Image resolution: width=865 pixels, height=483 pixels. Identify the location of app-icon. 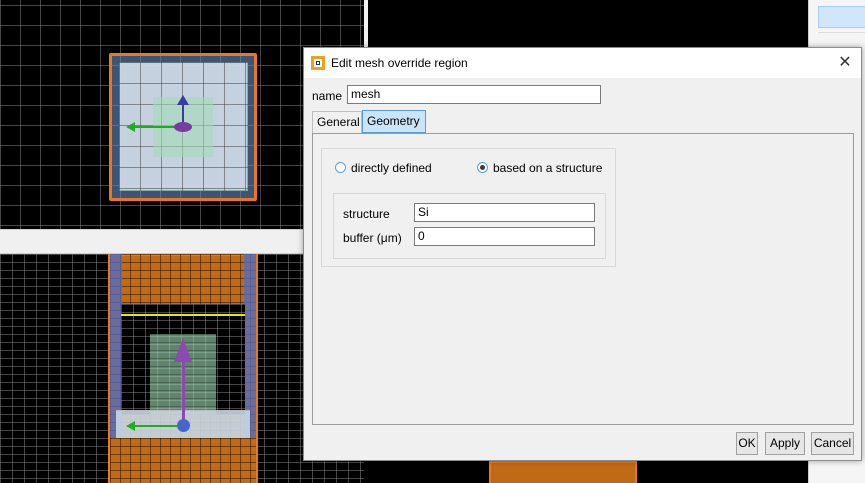
(318, 63).